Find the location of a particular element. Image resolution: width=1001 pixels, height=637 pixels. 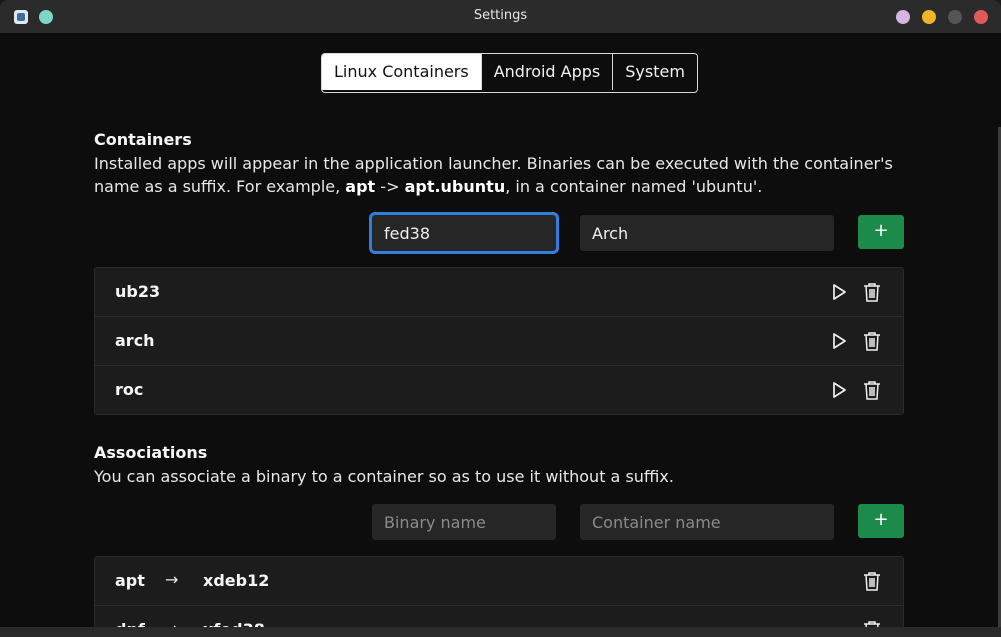

list-item: apt → xdeb12 is located at coordinates (499, 581).